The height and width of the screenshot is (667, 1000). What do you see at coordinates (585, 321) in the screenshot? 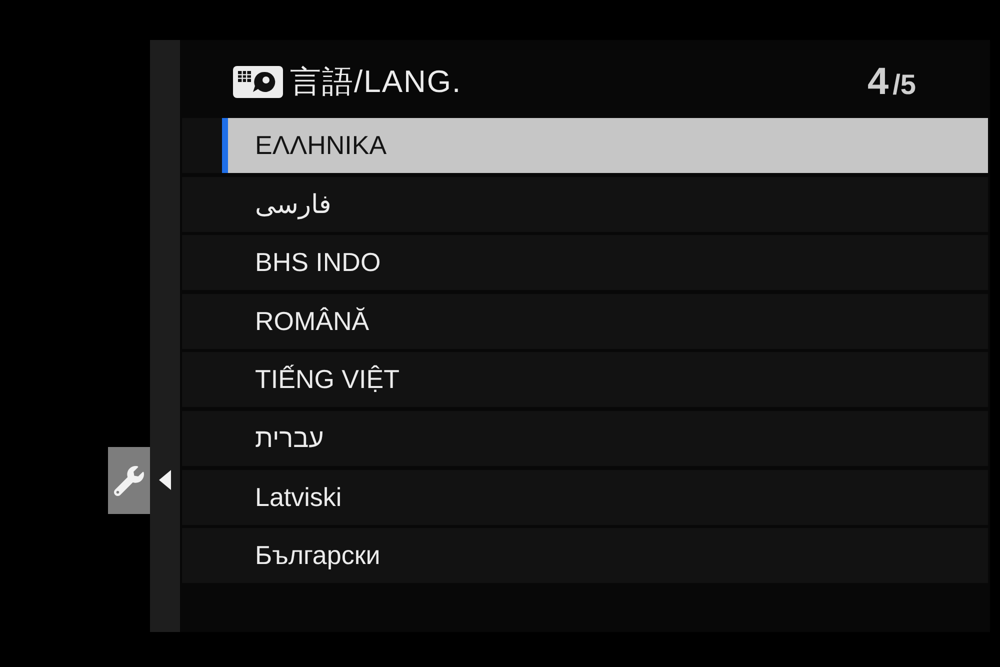
I see `language-option: ROMÂNĂ` at bounding box center [585, 321].